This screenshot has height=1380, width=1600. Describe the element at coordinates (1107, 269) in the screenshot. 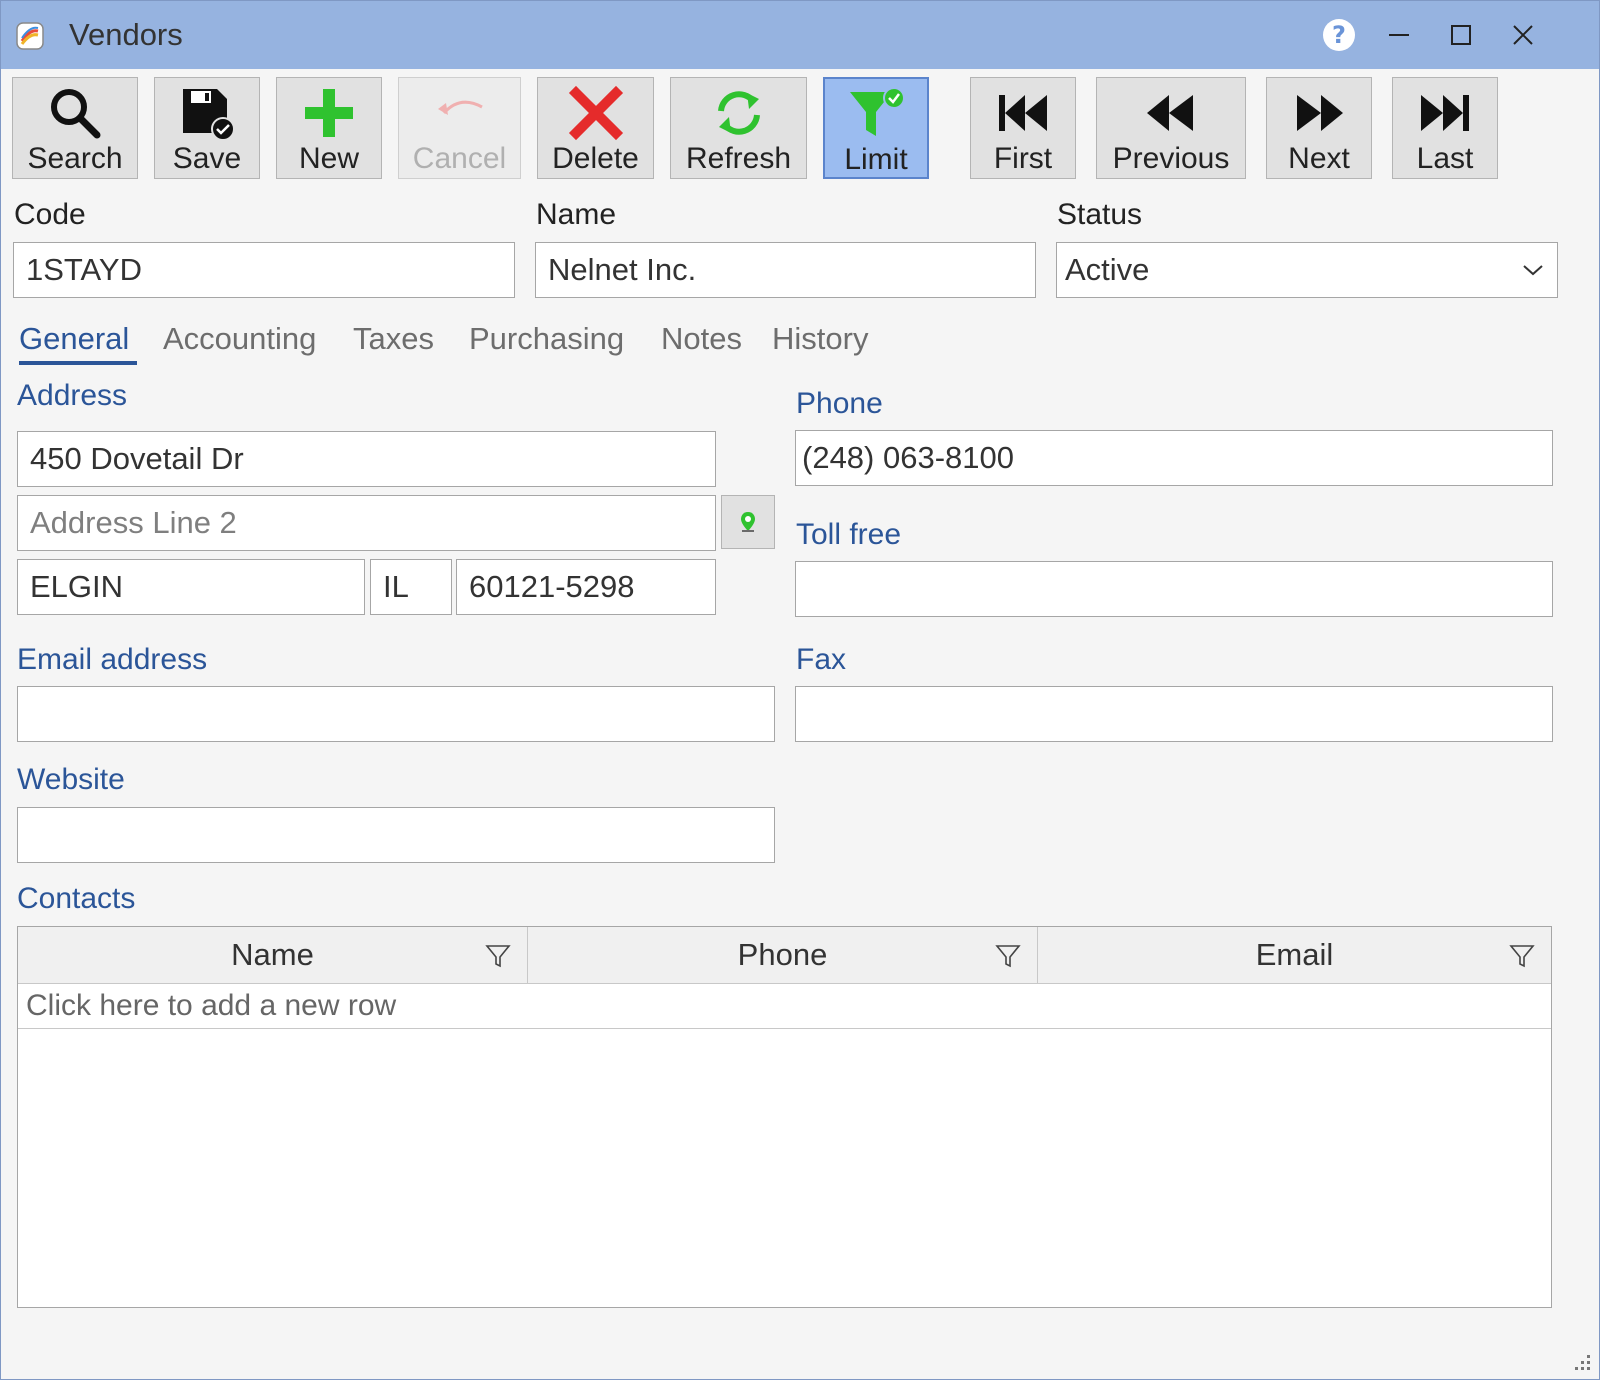

I see `status-value: Active` at that location.